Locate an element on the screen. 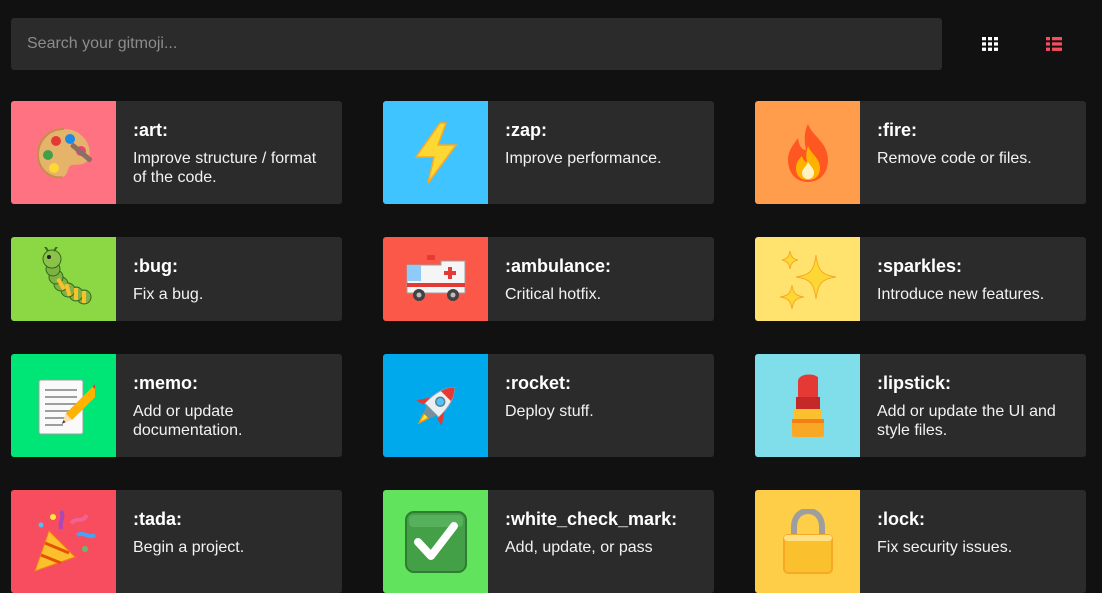 This screenshot has height=593, width=1102. gitmoji-card-fire: :fire: Remove code or files. is located at coordinates (920, 152).